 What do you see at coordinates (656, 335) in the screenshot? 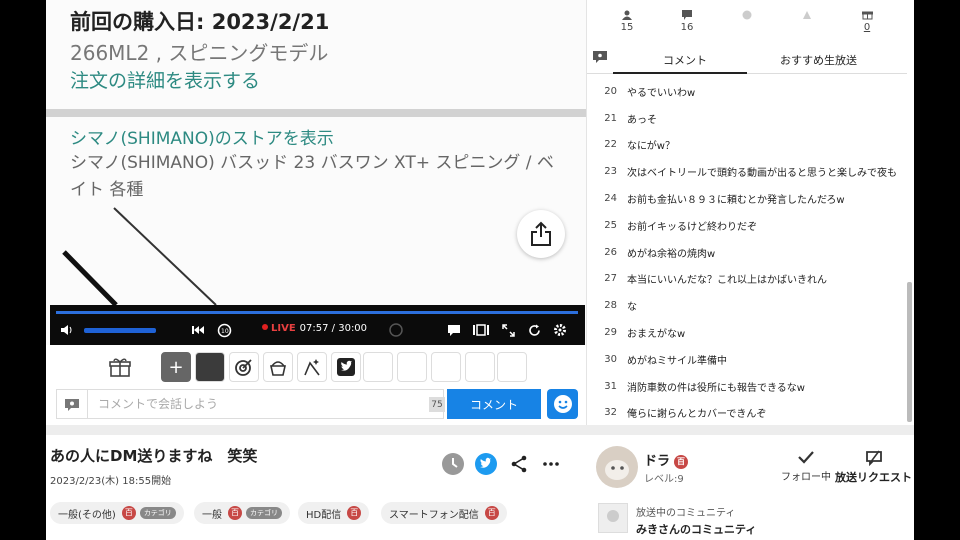
I see `comment-text: おまえがなw` at bounding box center [656, 335].